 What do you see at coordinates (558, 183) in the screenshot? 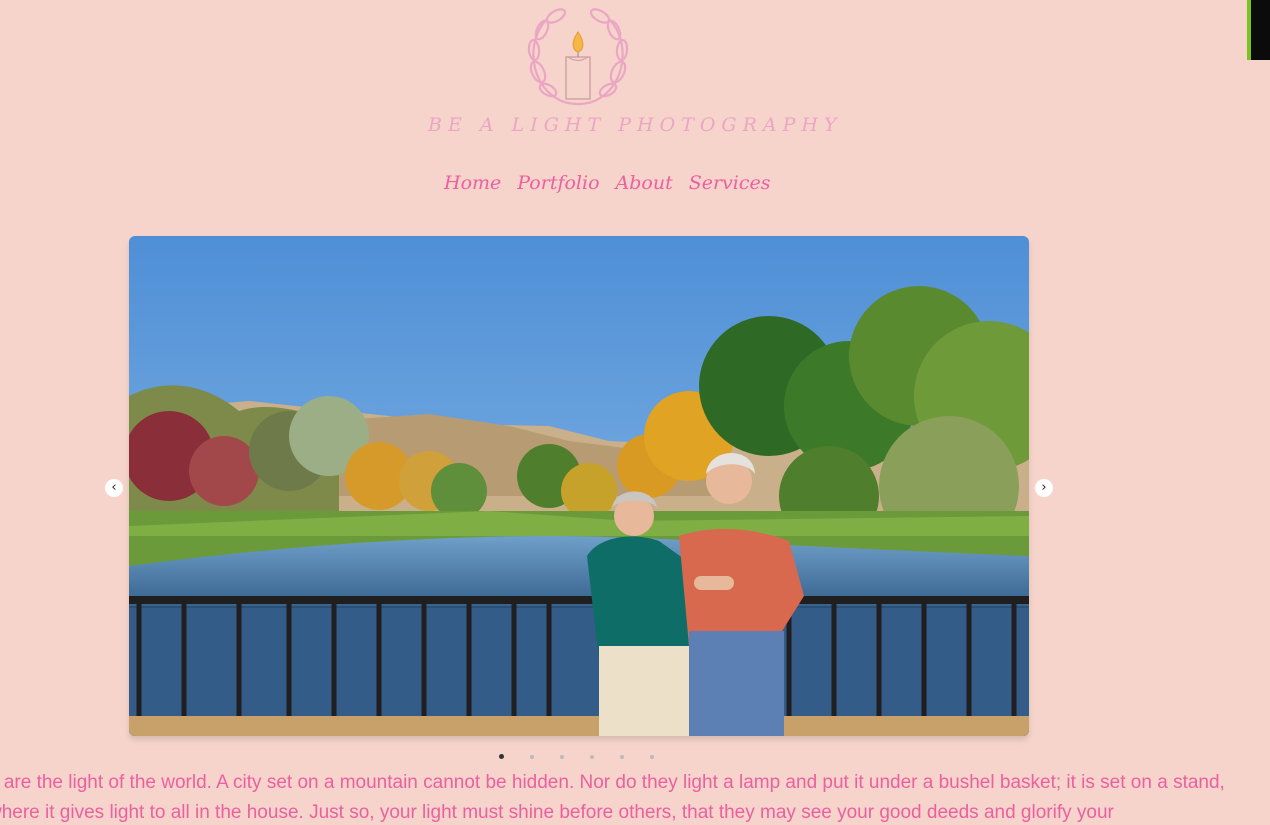
I see `nav-portfolio: Portfolio` at bounding box center [558, 183].